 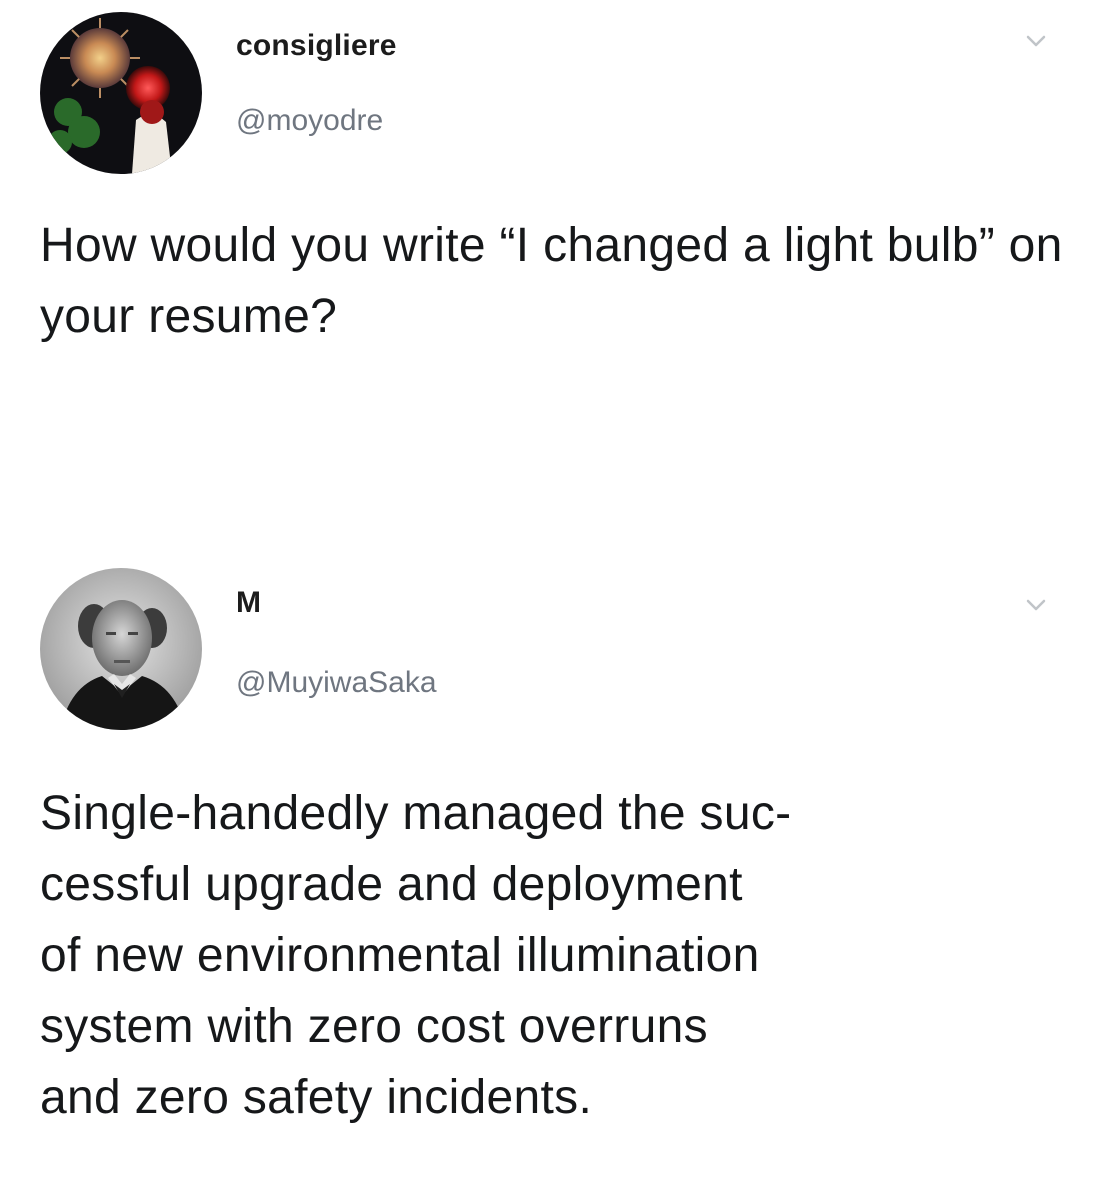 What do you see at coordinates (316, 46) in the screenshot?
I see `display-name: consigliere` at bounding box center [316, 46].